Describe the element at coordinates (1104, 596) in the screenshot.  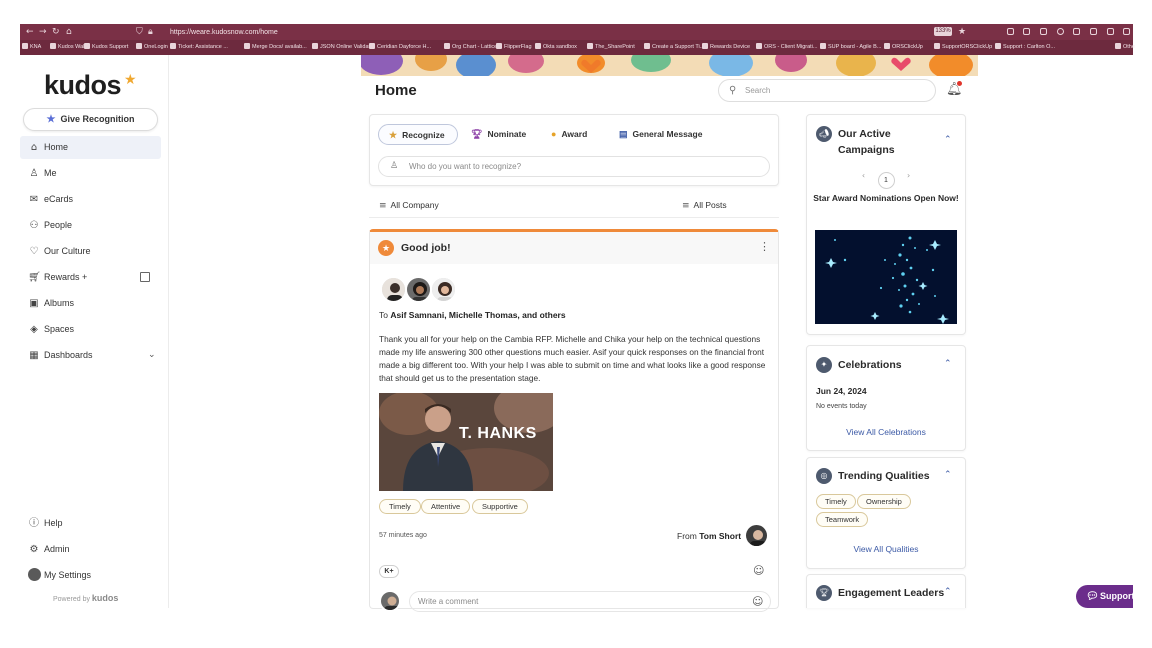
I see `support-button: 💬︎ Support` at that location.